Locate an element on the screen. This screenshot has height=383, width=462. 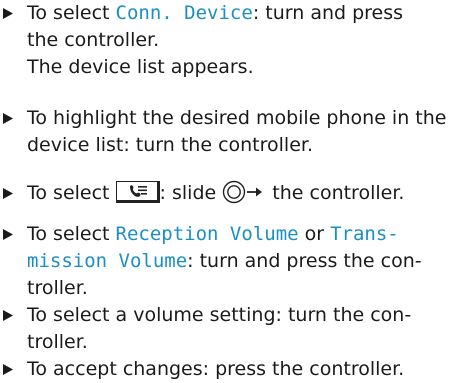
step-text: device list: turn the controller. is located at coordinates (170, 145).